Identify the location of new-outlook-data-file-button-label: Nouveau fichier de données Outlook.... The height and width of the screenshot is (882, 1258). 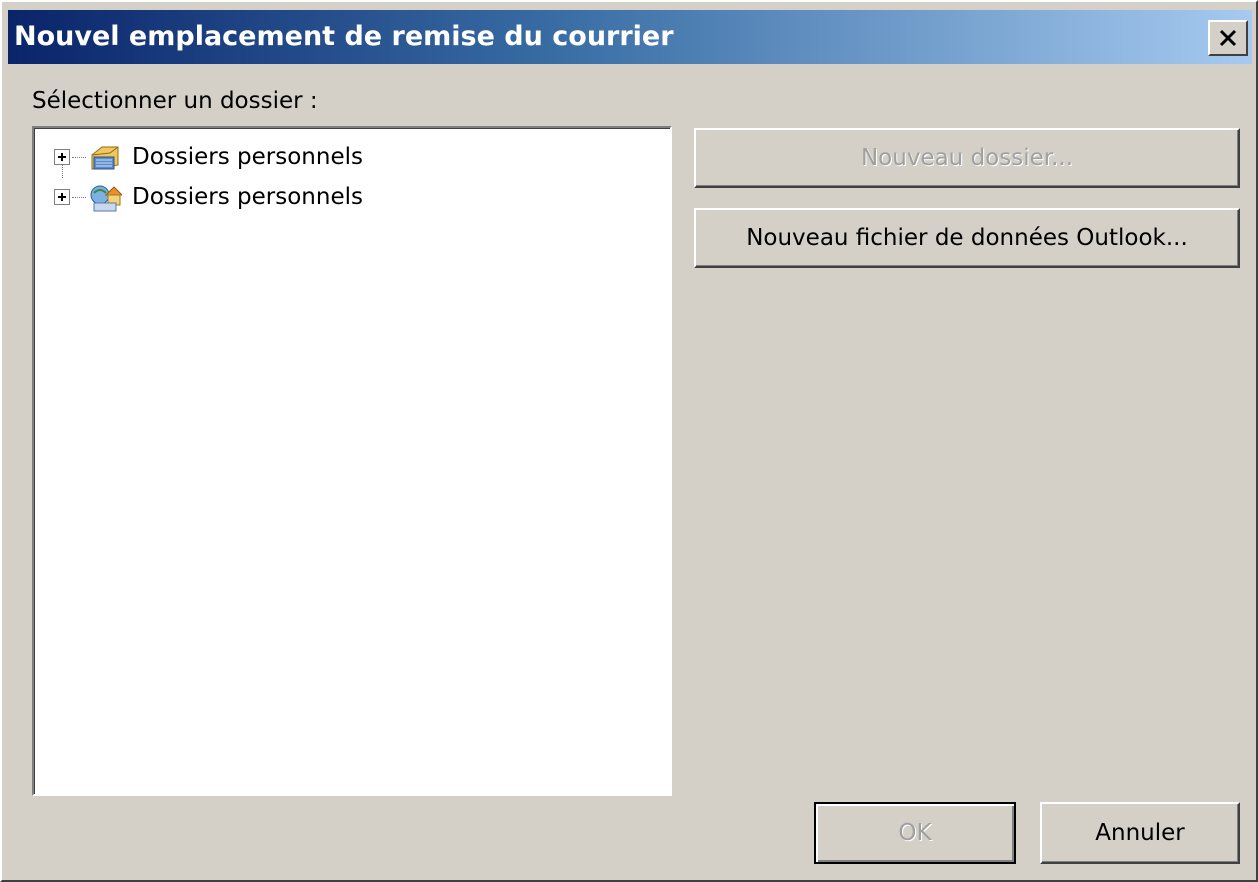
(967, 238).